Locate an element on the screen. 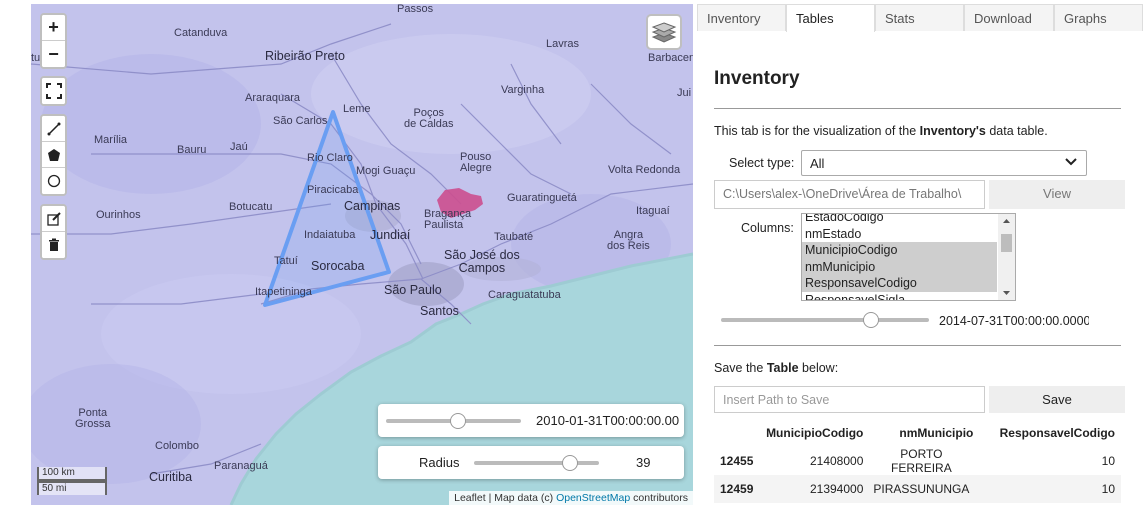  date-slider-thumb is located at coordinates (871, 320).